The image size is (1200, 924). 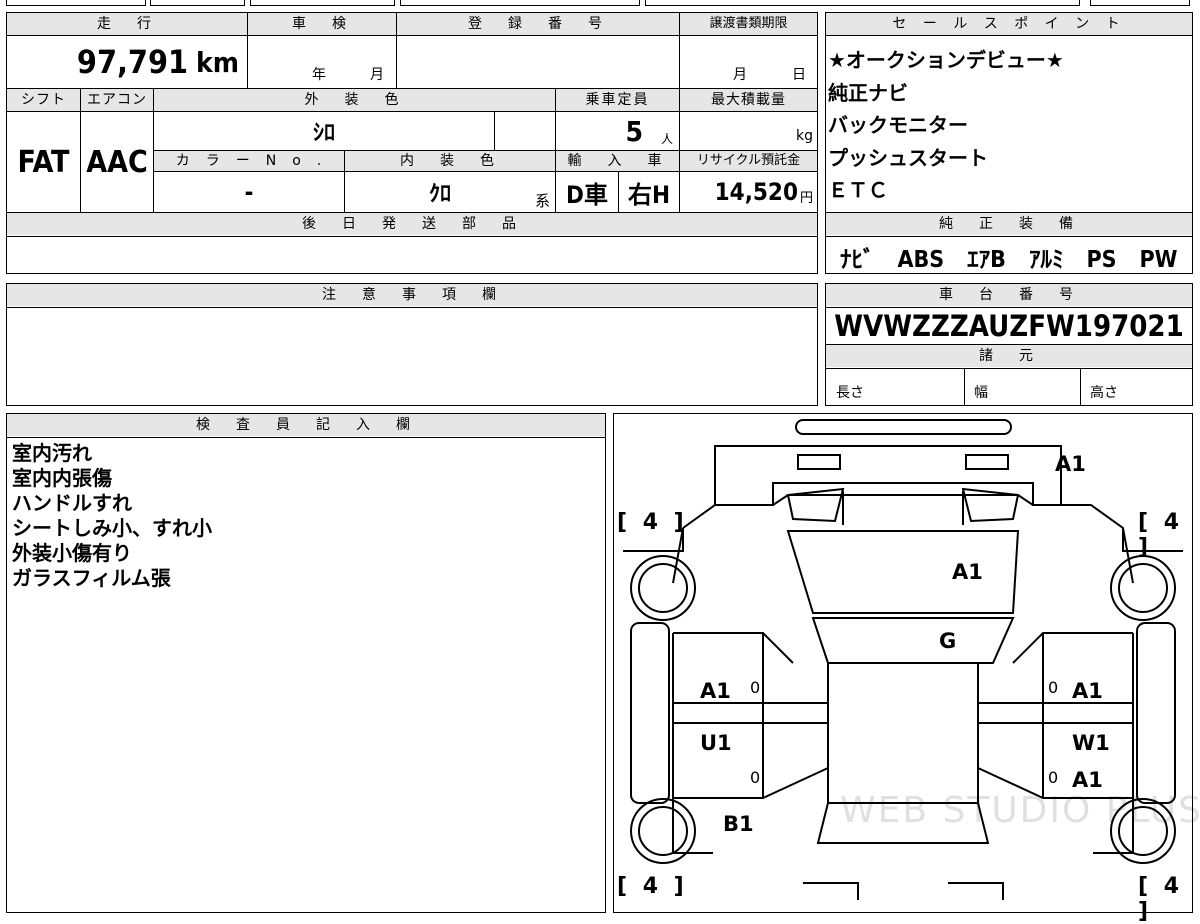 What do you see at coordinates (322, 24) in the screenshot?
I see `inspection-header: 車 検` at bounding box center [322, 24].